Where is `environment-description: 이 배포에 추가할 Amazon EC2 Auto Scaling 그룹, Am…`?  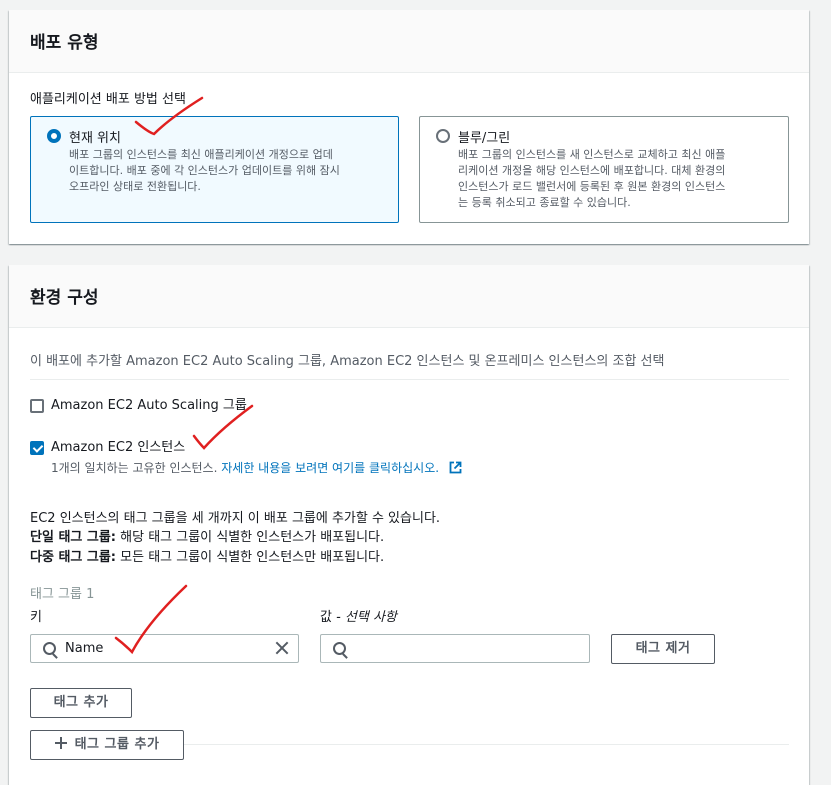 environment-description: 이 배포에 추가할 Amazon EC2 Auto Scaling 그룹, Am… is located at coordinates (347, 361).